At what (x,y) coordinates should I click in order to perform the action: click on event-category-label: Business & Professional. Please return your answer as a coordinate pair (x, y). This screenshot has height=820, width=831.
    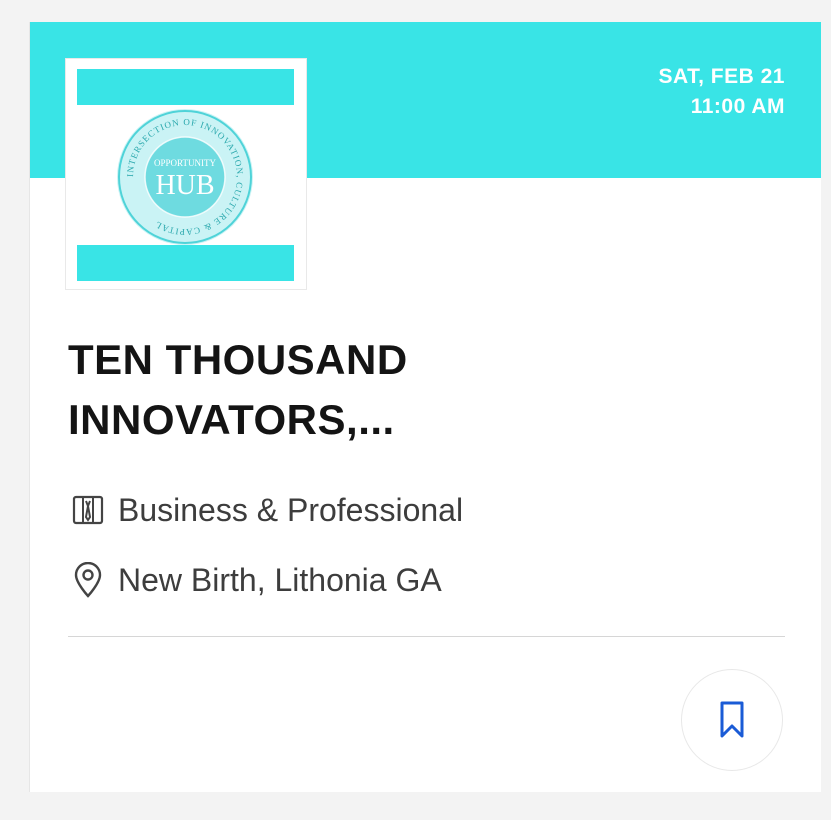
    Looking at the image, I should click on (291, 509).